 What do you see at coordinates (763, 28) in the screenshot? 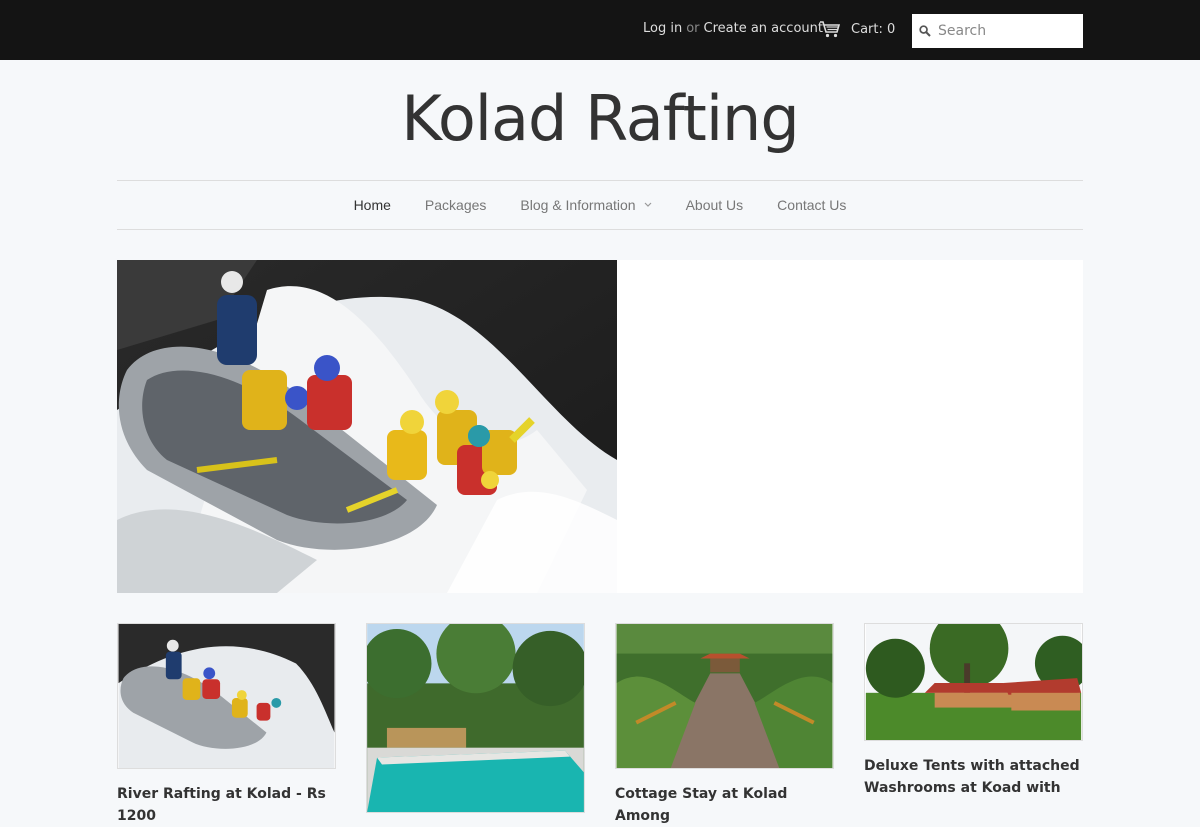
I see `create-account-link: Create an account` at bounding box center [763, 28].